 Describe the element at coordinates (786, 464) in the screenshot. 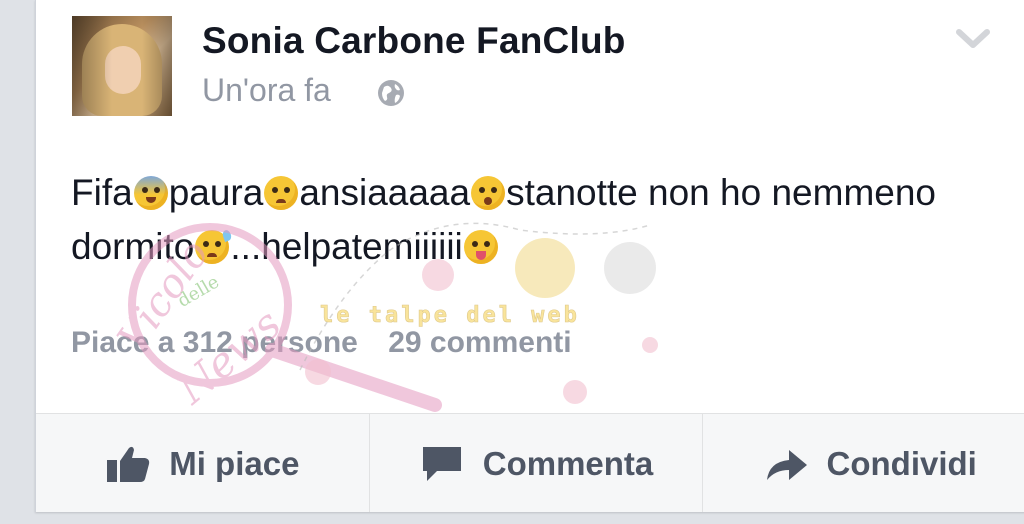

I see `share-arrow-icon` at that location.